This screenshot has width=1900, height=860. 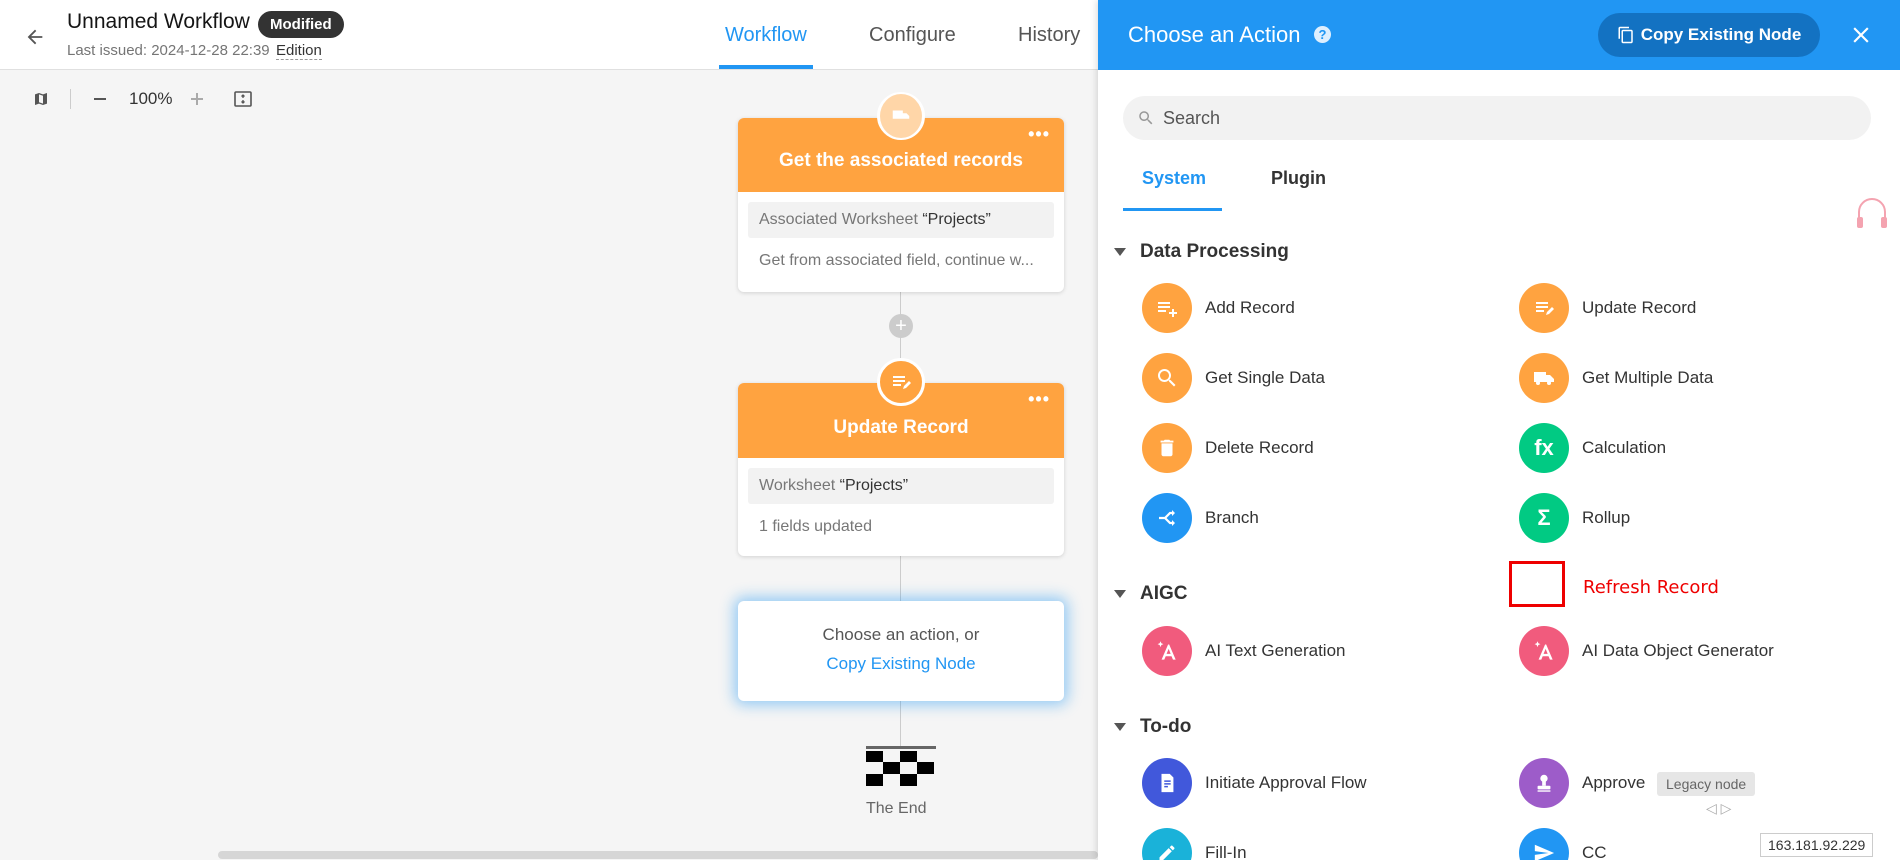 I want to click on help-icon: ?, so click(x=1322, y=34).